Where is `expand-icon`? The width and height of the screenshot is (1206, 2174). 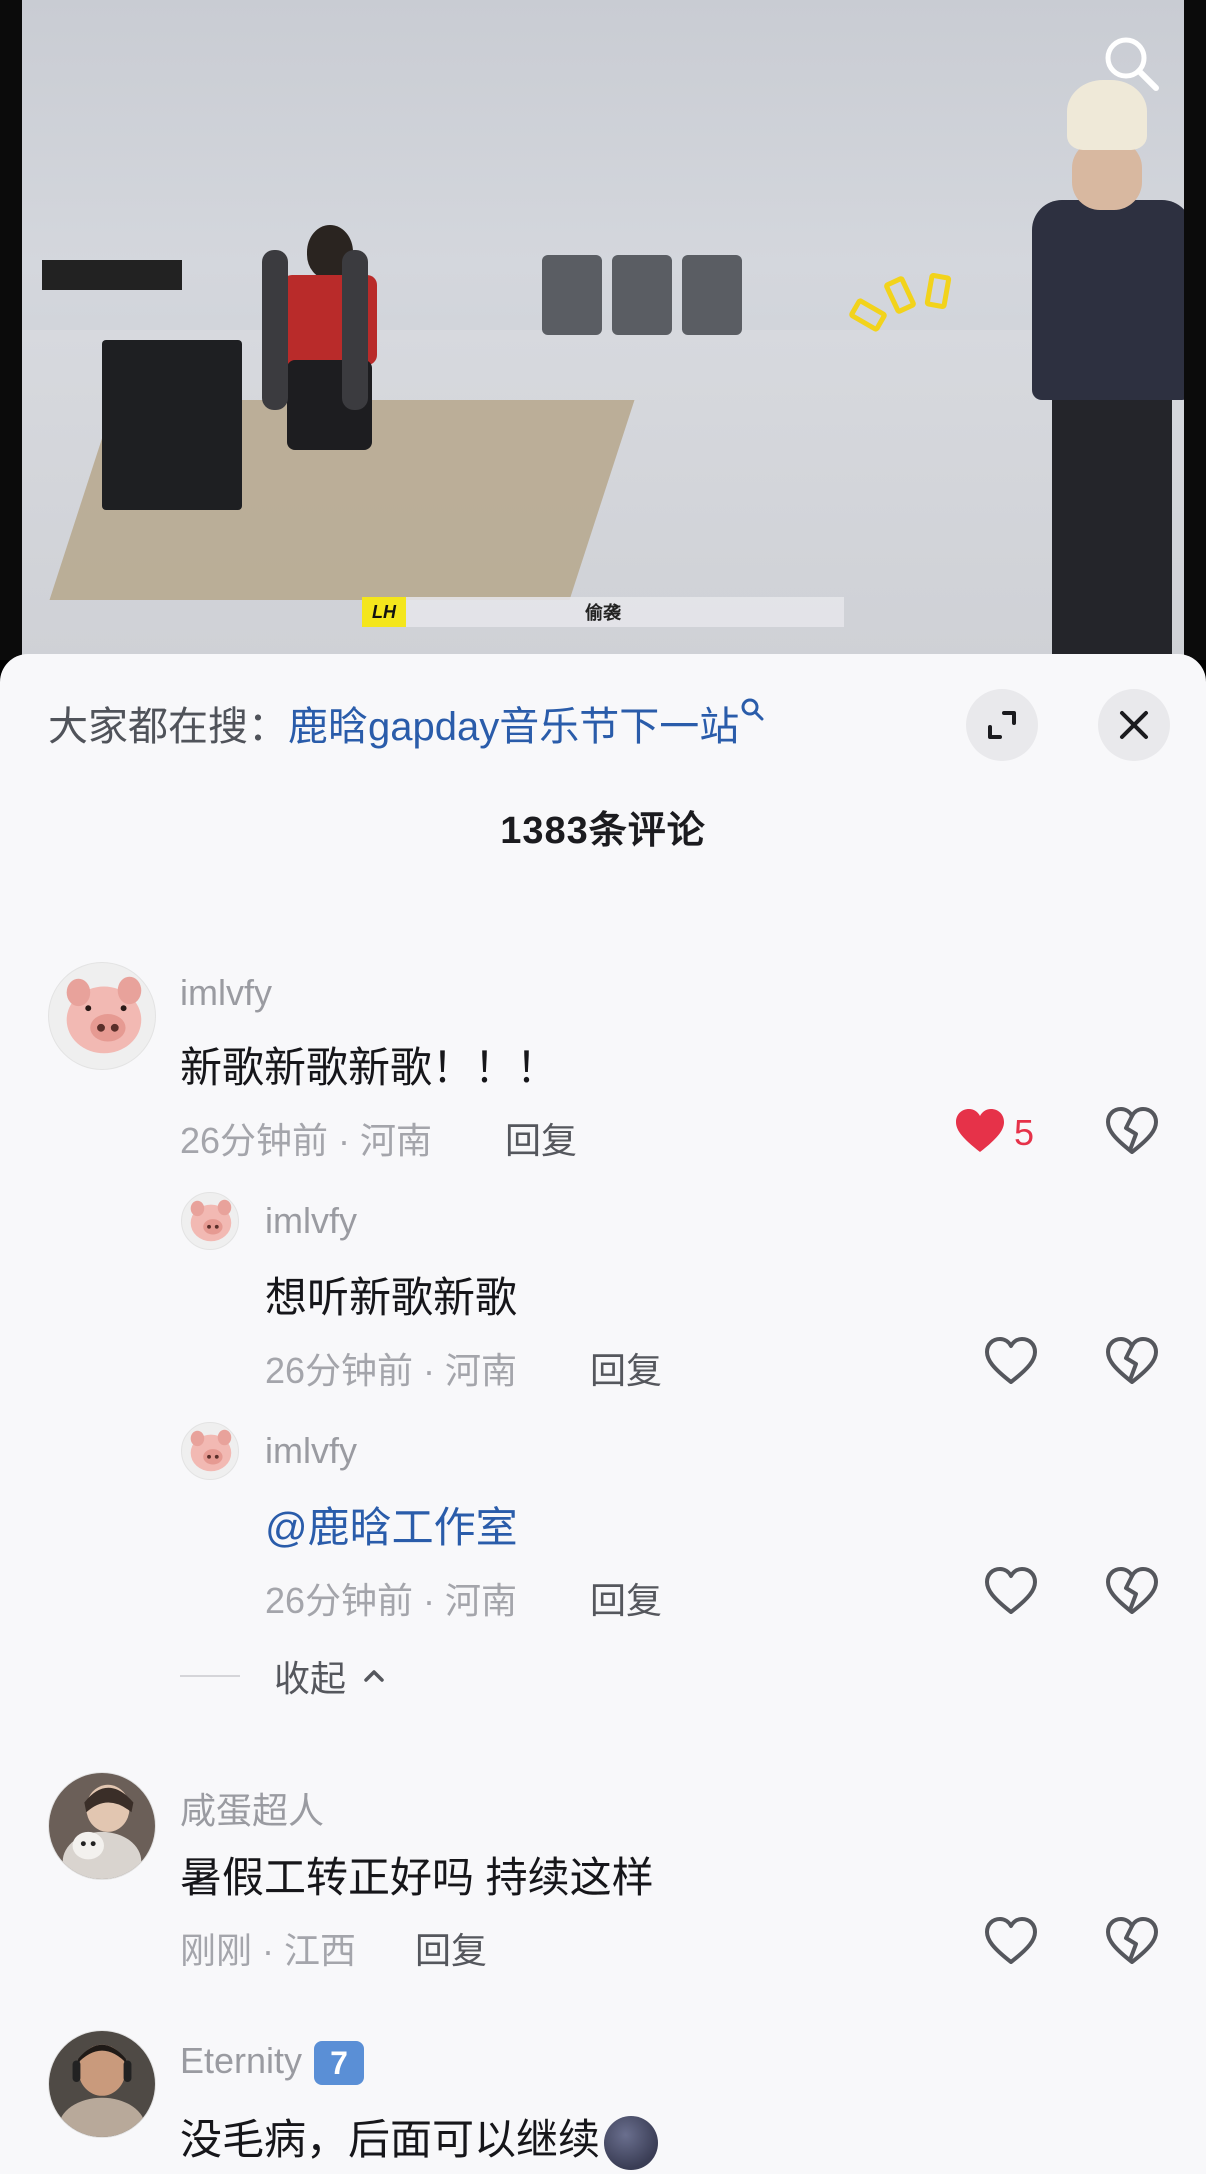
expand-icon is located at coordinates (1002, 725).